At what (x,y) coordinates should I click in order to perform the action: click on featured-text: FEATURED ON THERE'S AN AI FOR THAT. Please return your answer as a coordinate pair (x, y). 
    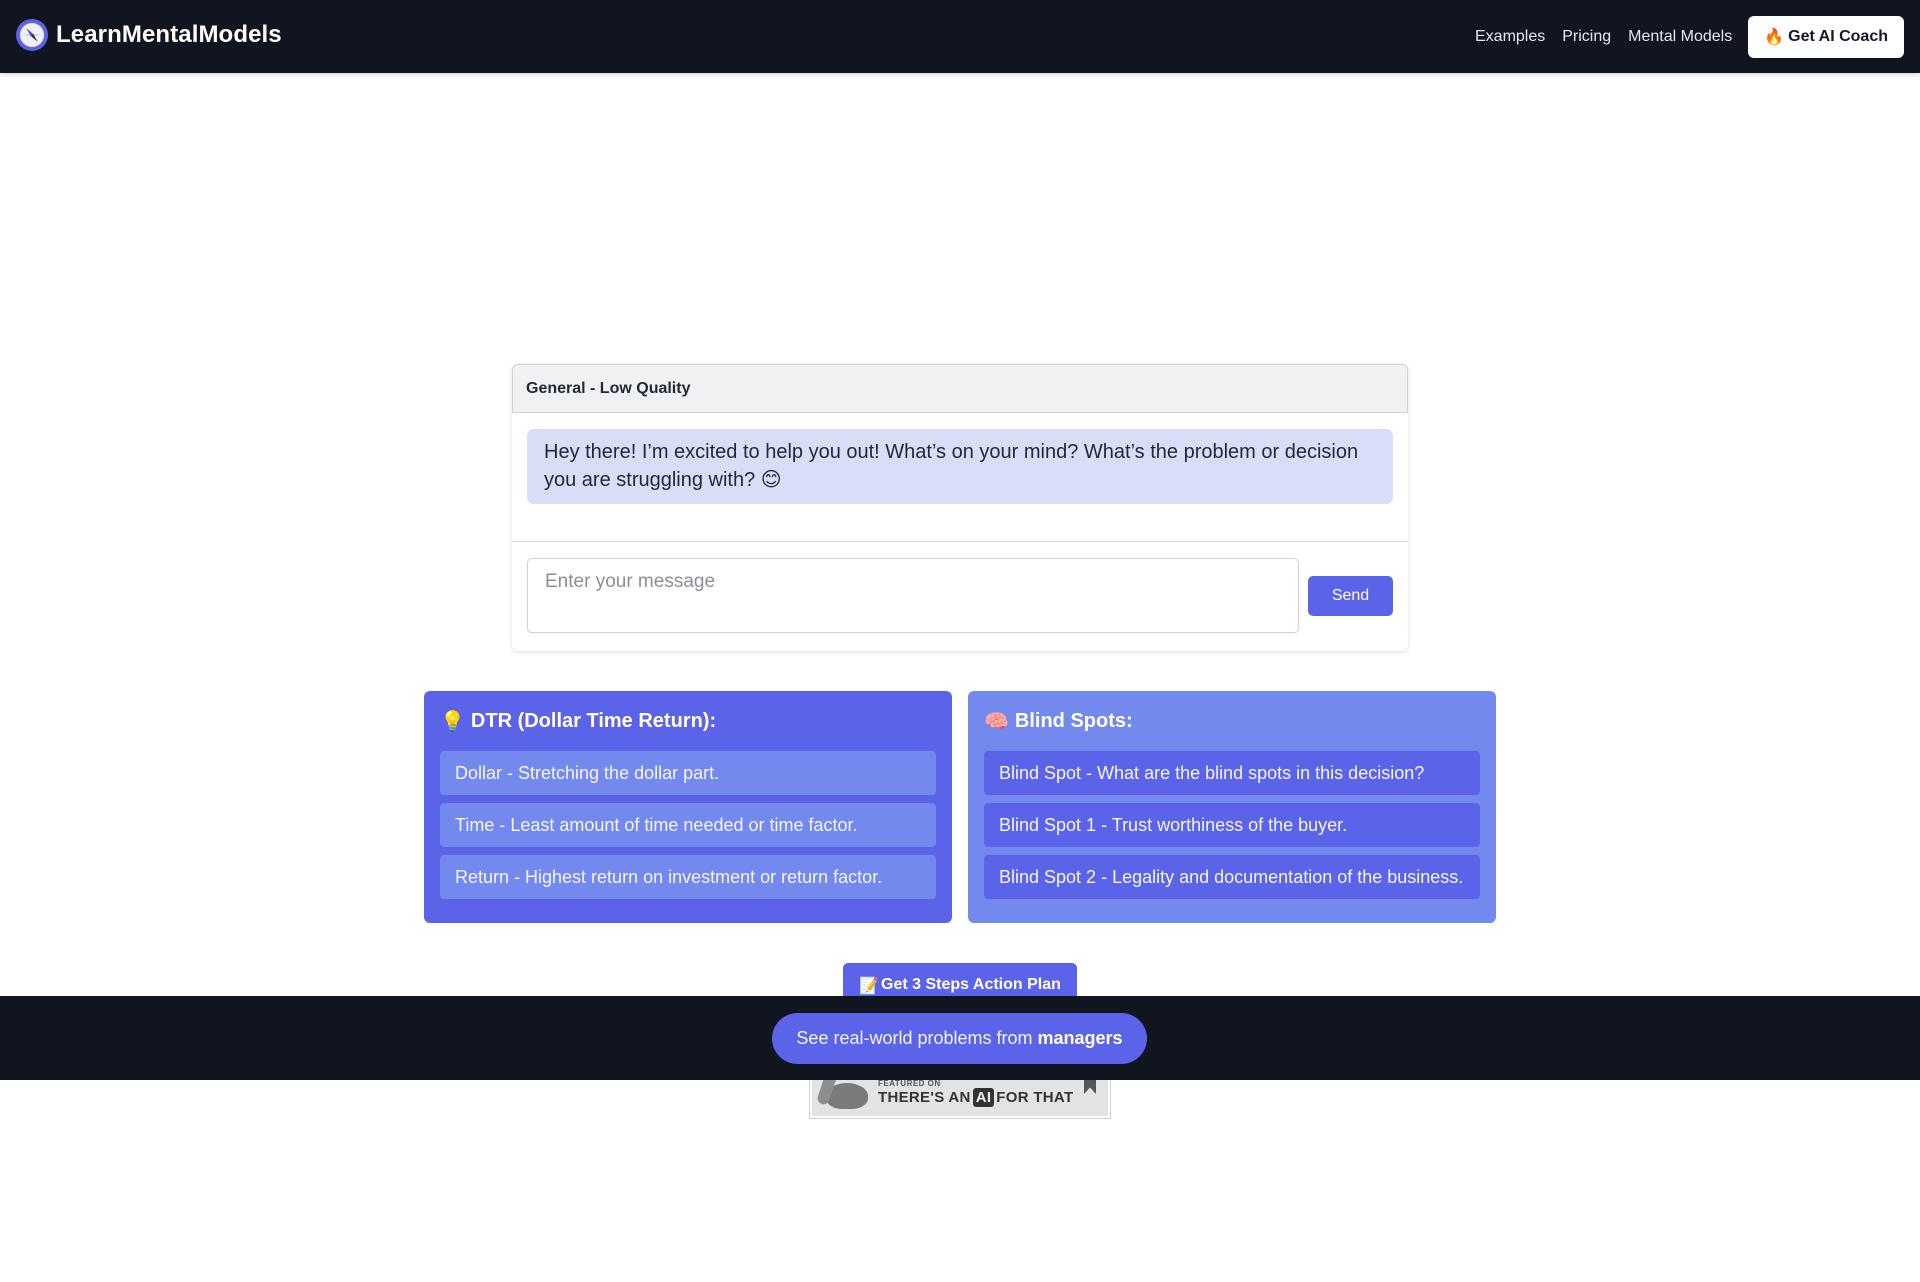
    Looking at the image, I should click on (975, 1093).